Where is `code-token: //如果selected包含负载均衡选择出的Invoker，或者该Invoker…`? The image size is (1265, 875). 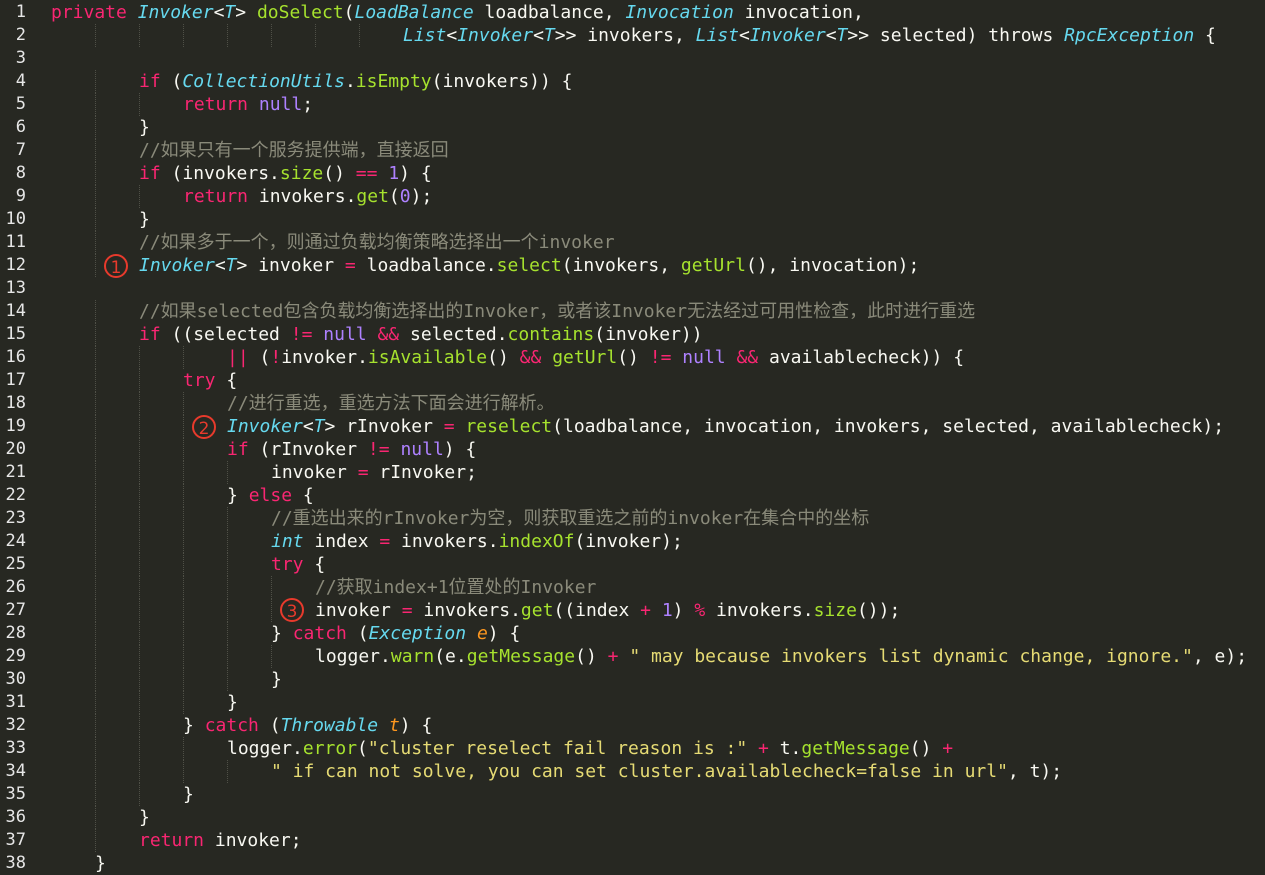
code-token: //如果selected包含负载均衡选择出的Invoker，或者该Invoker… is located at coordinates (557, 311).